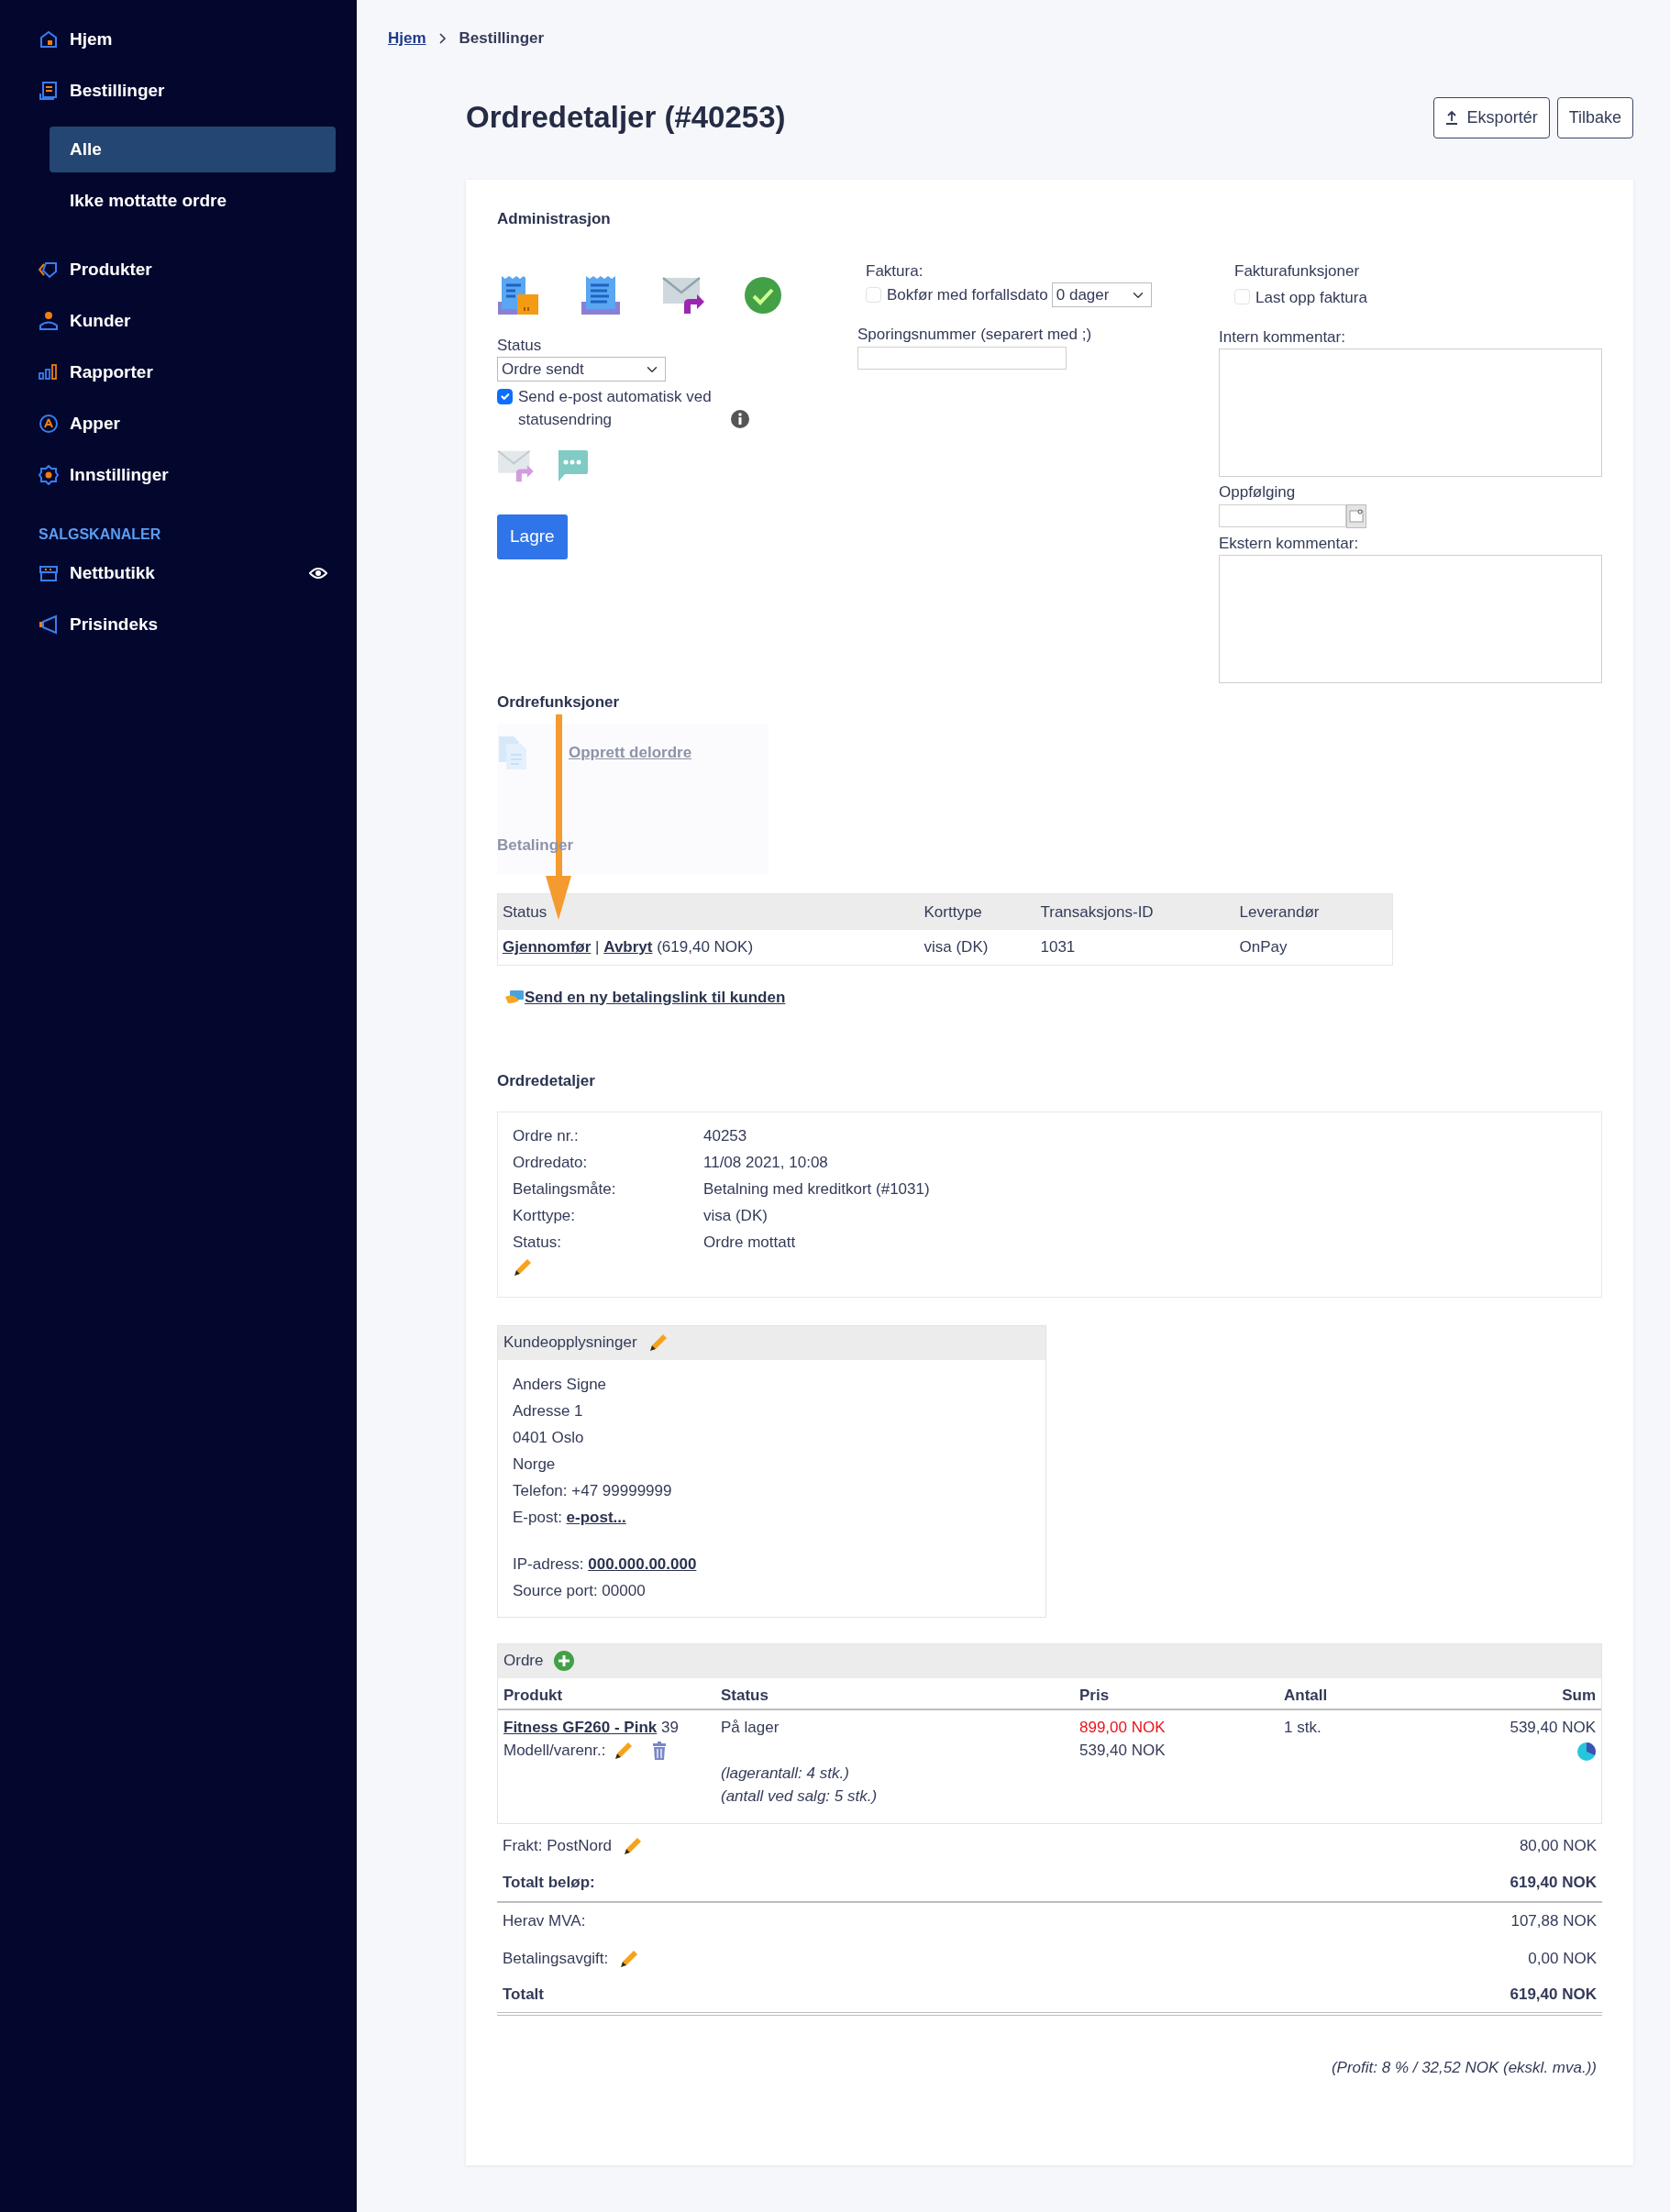 This screenshot has height=2212, width=1670. I want to click on field-label: Status:, so click(537, 1243).